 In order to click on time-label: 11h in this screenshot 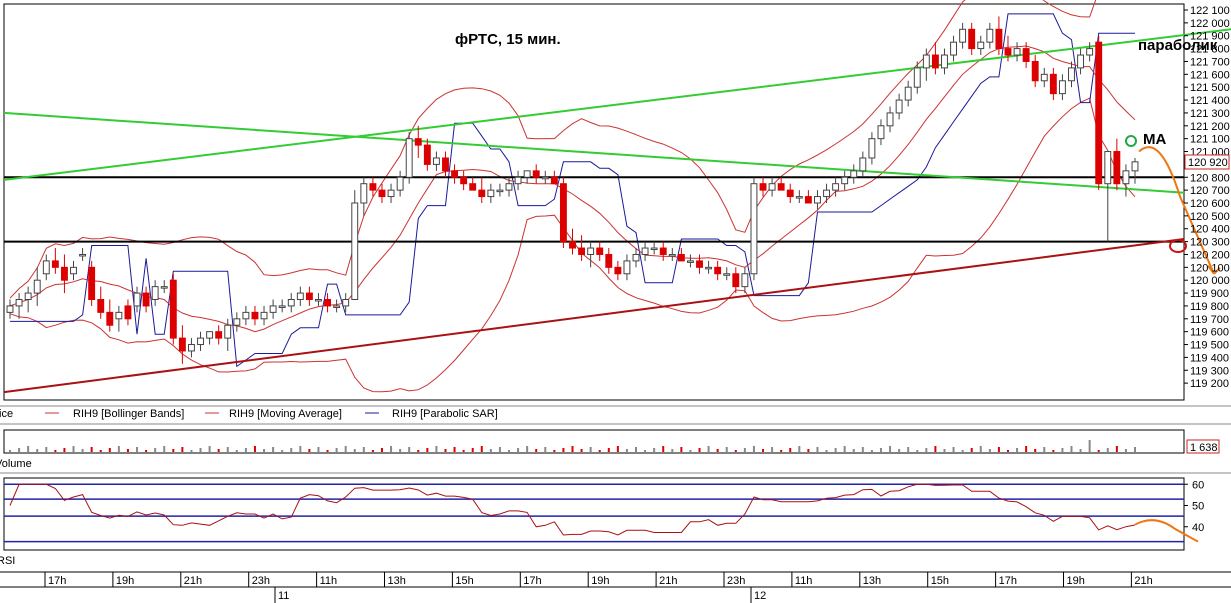, I will do `click(329, 581)`.